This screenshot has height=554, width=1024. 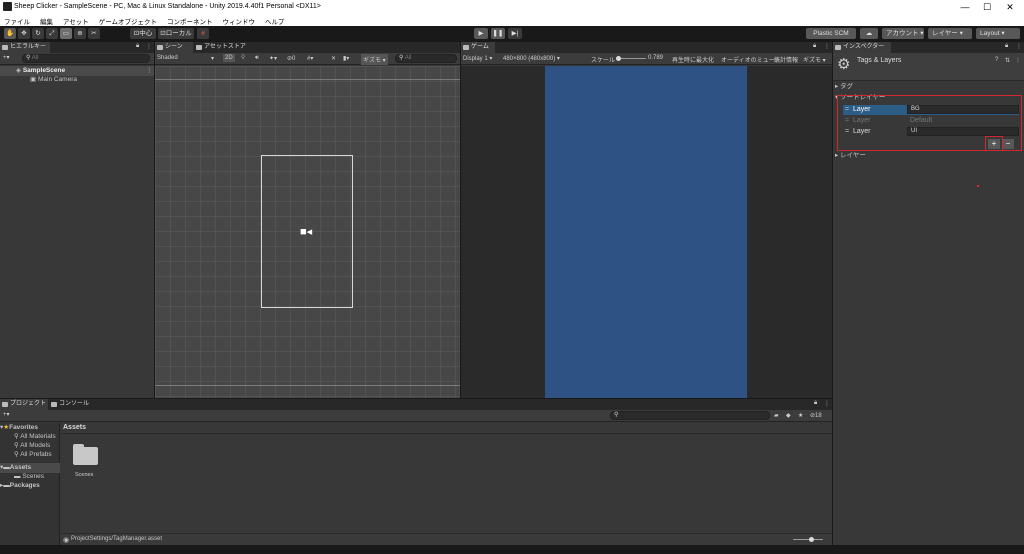 What do you see at coordinates (814, 59) in the screenshot?
I see `game-gizmos-dropdown: ギズモ ▾` at bounding box center [814, 59].